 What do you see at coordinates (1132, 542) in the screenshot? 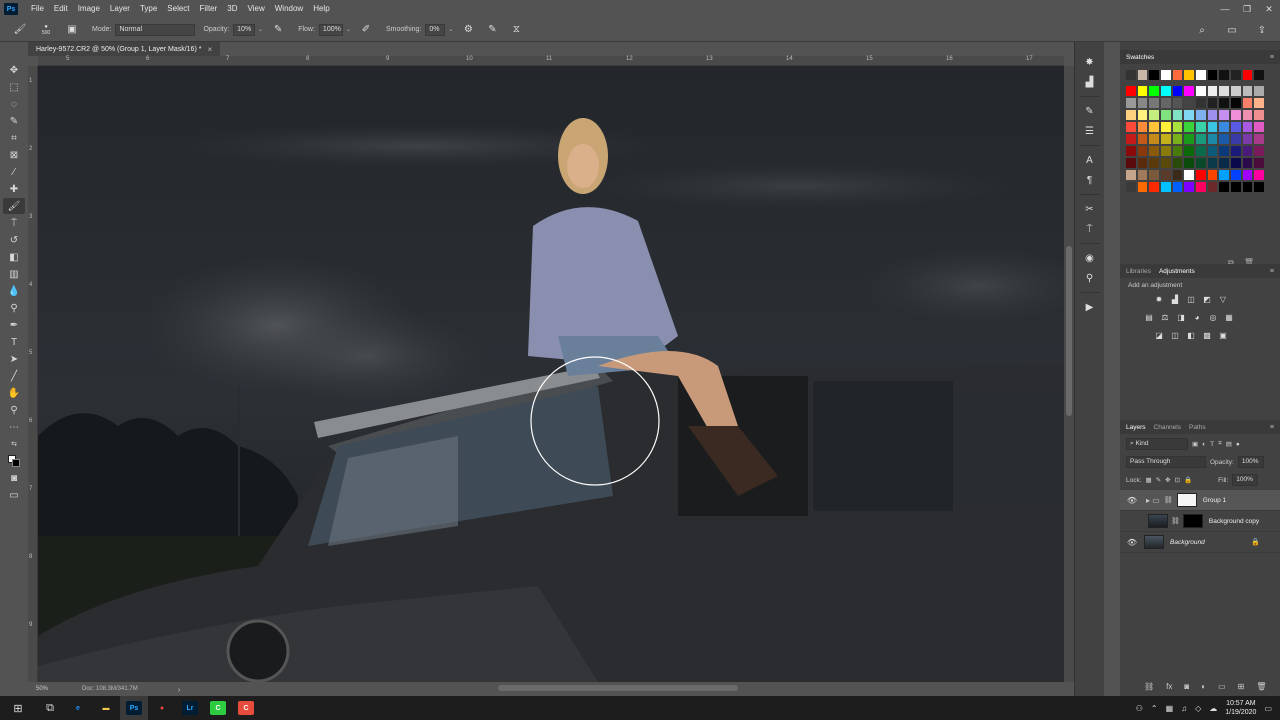
I see `visibility-eye-icon: 👁` at bounding box center [1132, 542].